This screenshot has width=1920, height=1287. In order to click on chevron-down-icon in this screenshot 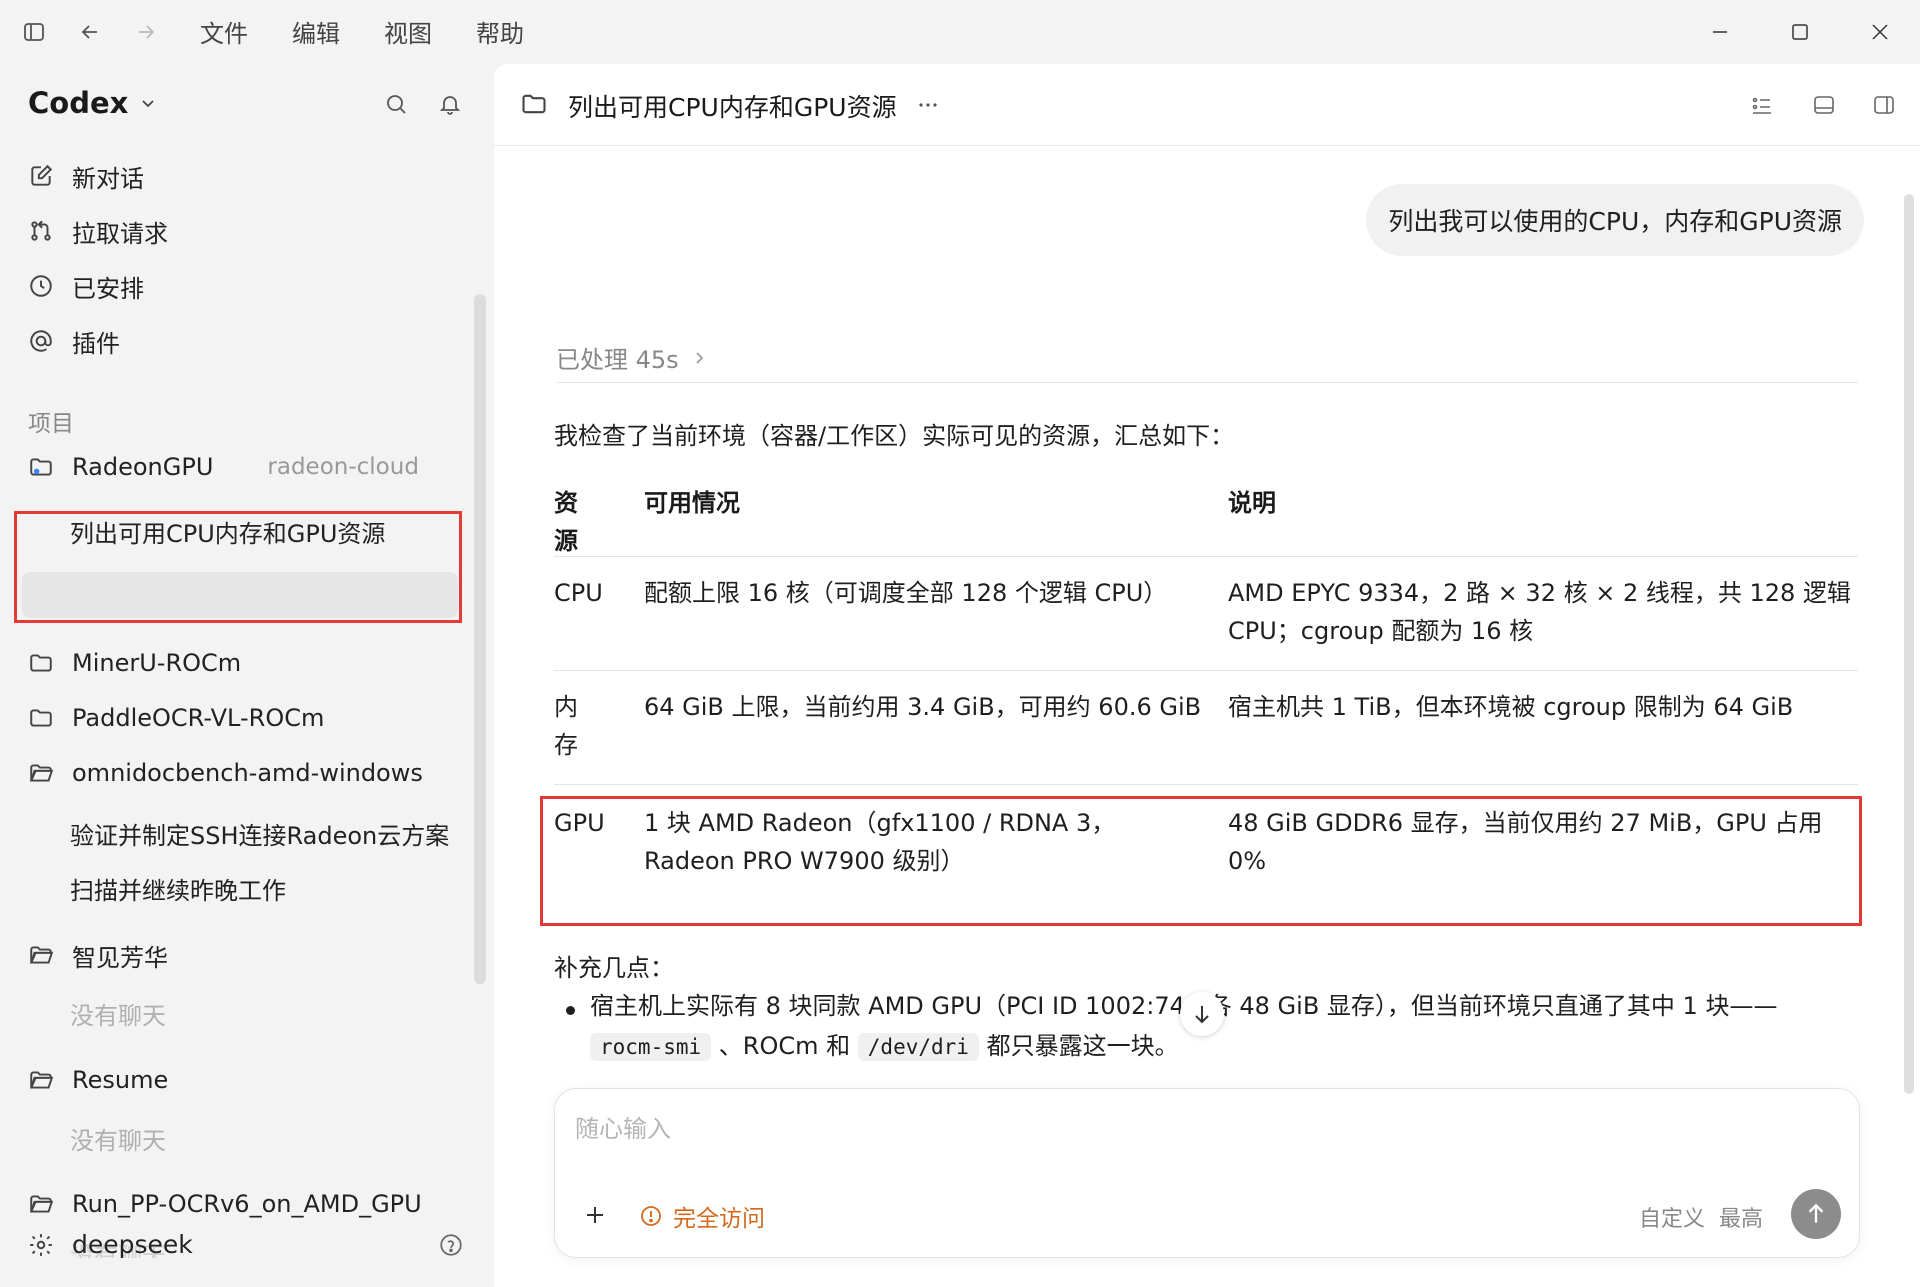, I will do `click(148, 104)`.